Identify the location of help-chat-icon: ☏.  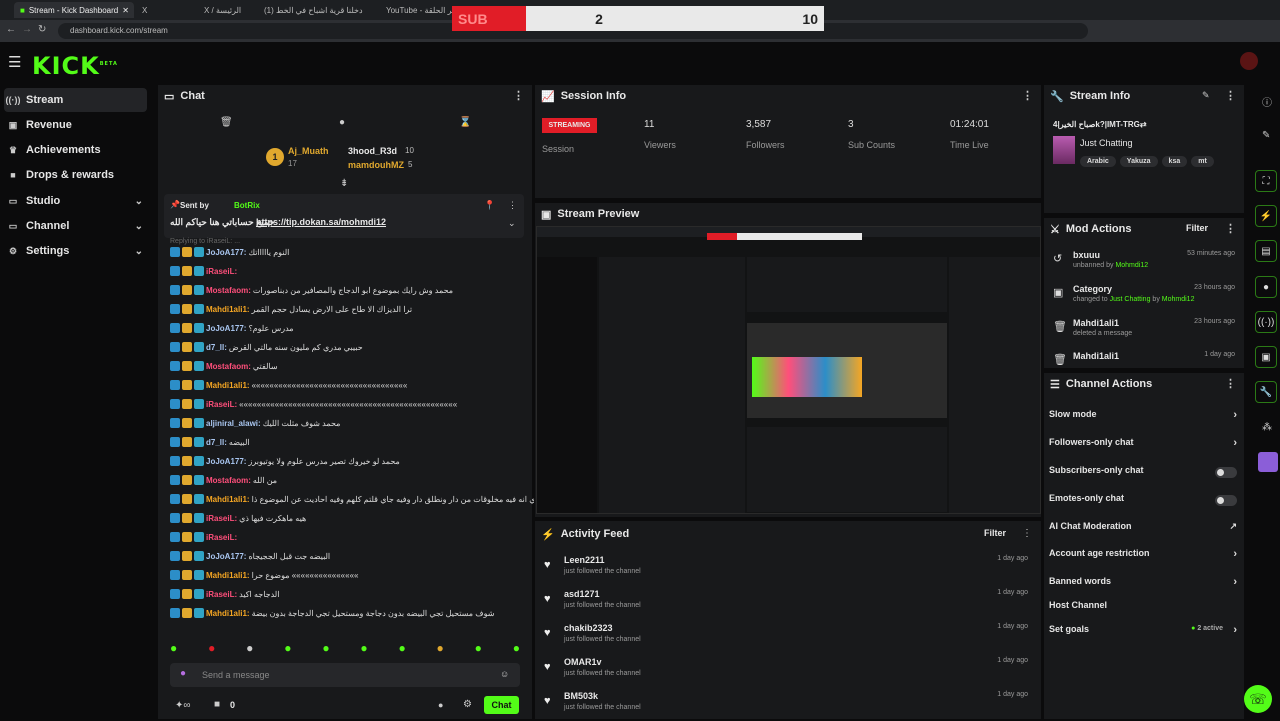
(1258, 699).